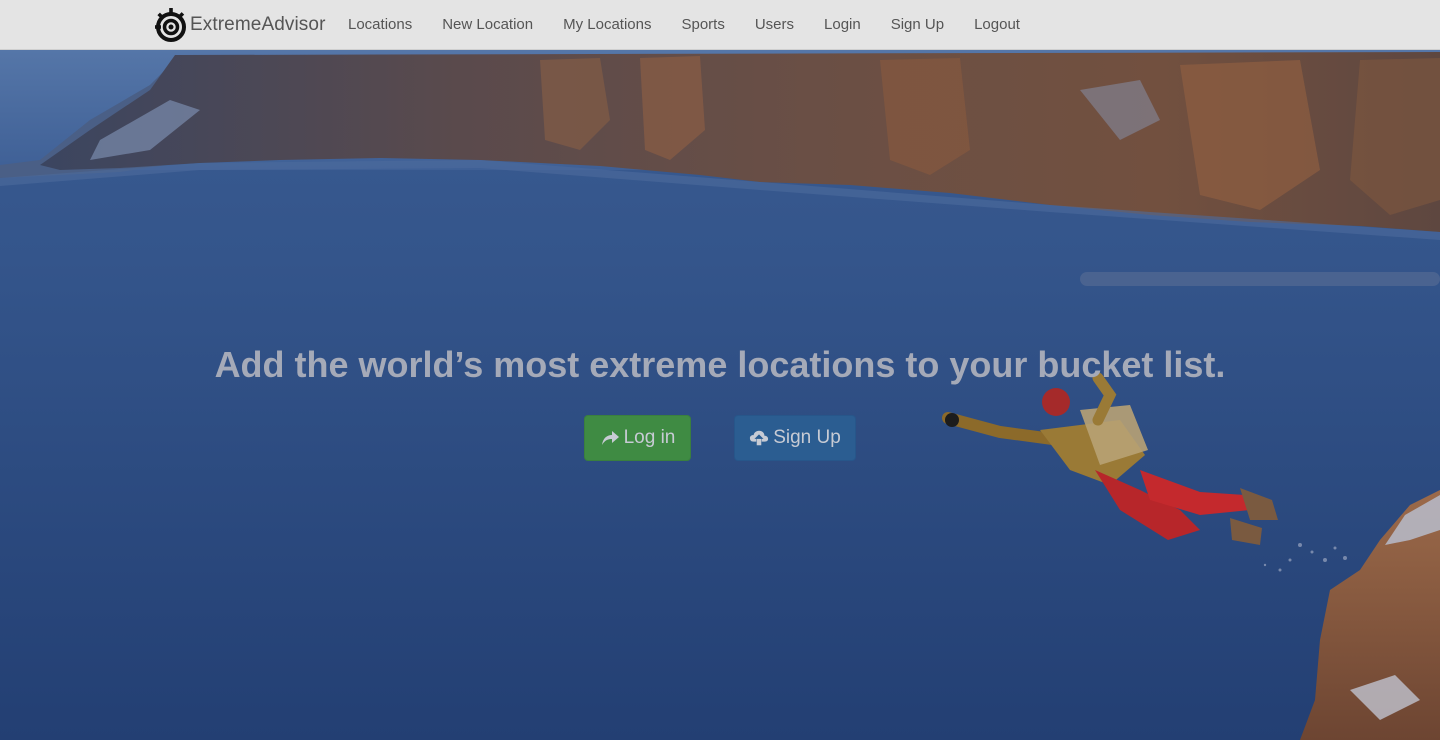  I want to click on nav-item-my-locations: My Locations, so click(607, 25).